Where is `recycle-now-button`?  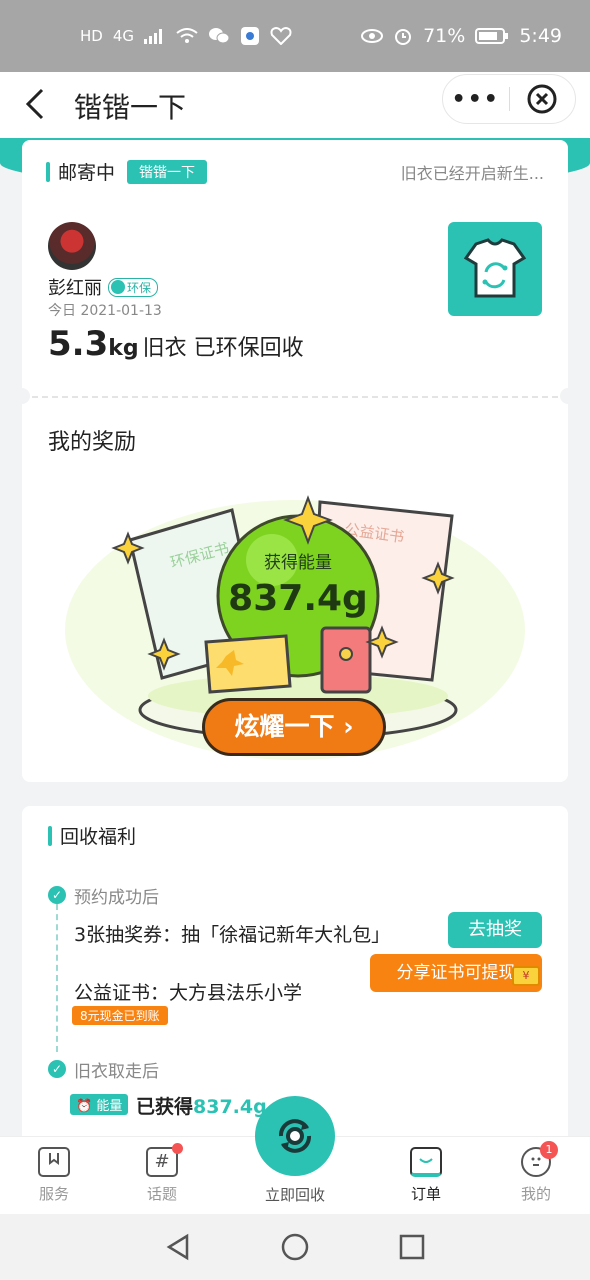
recycle-now-button is located at coordinates (295, 1136).